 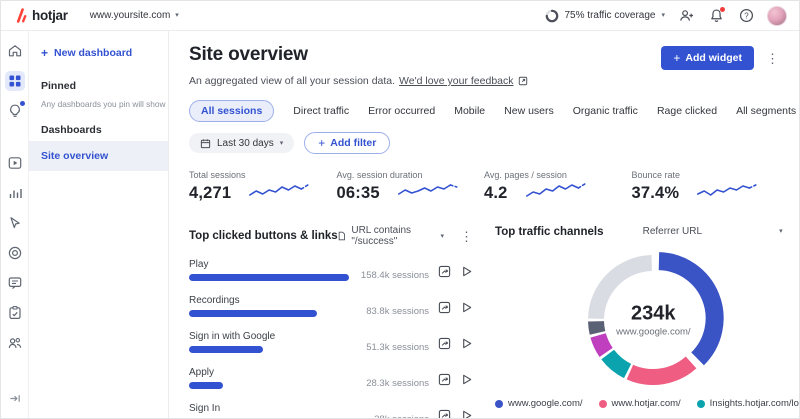 I want to click on date-range-dropdown: Last 30 days ▾, so click(x=242, y=143).